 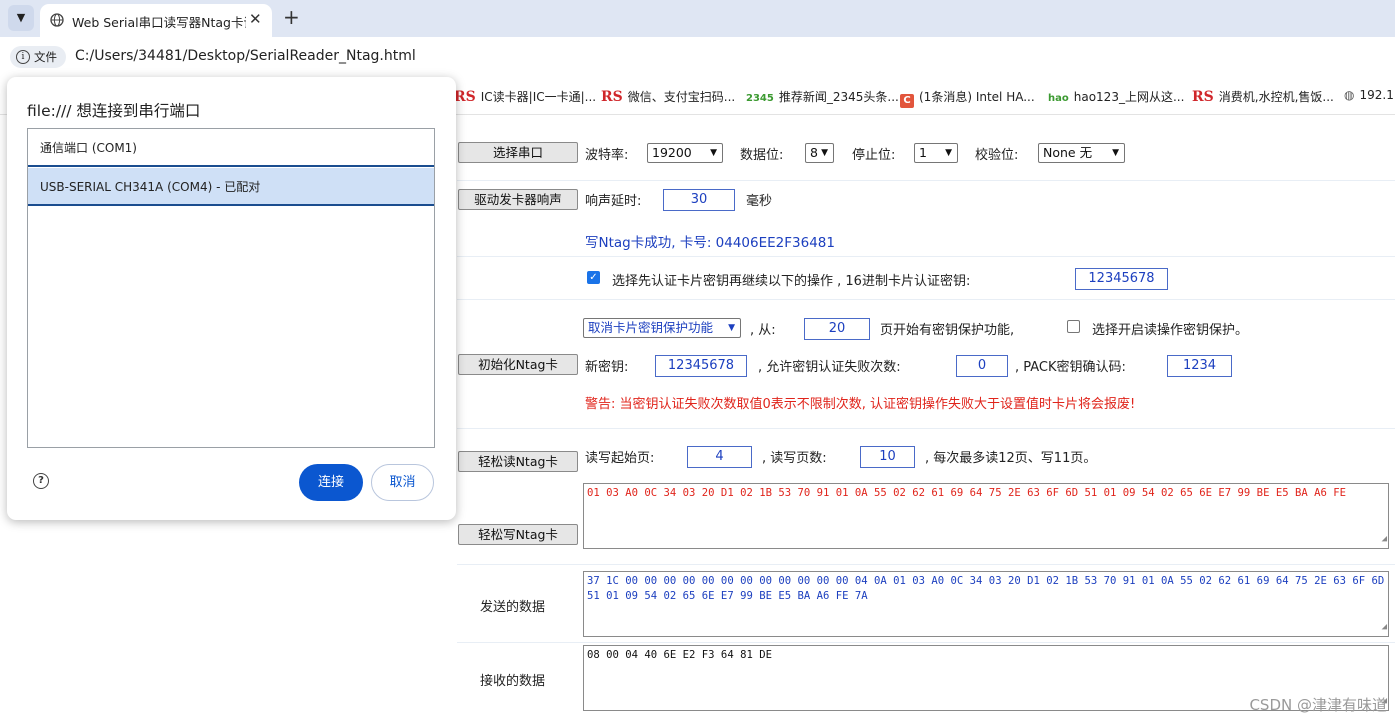 I want to click on parity-label: 校验位:, so click(x=997, y=155).